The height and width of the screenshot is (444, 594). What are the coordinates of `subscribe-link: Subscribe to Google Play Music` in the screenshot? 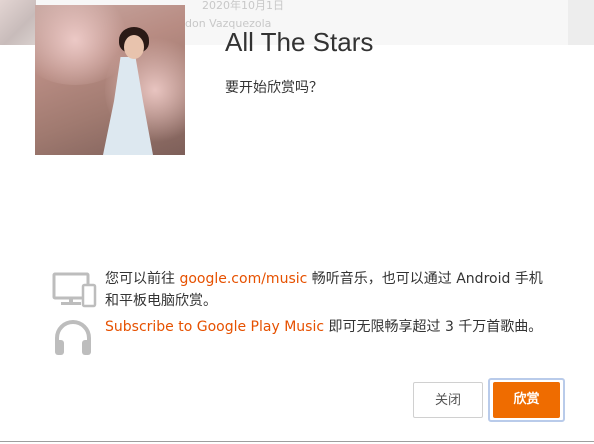 It's located at (214, 327).